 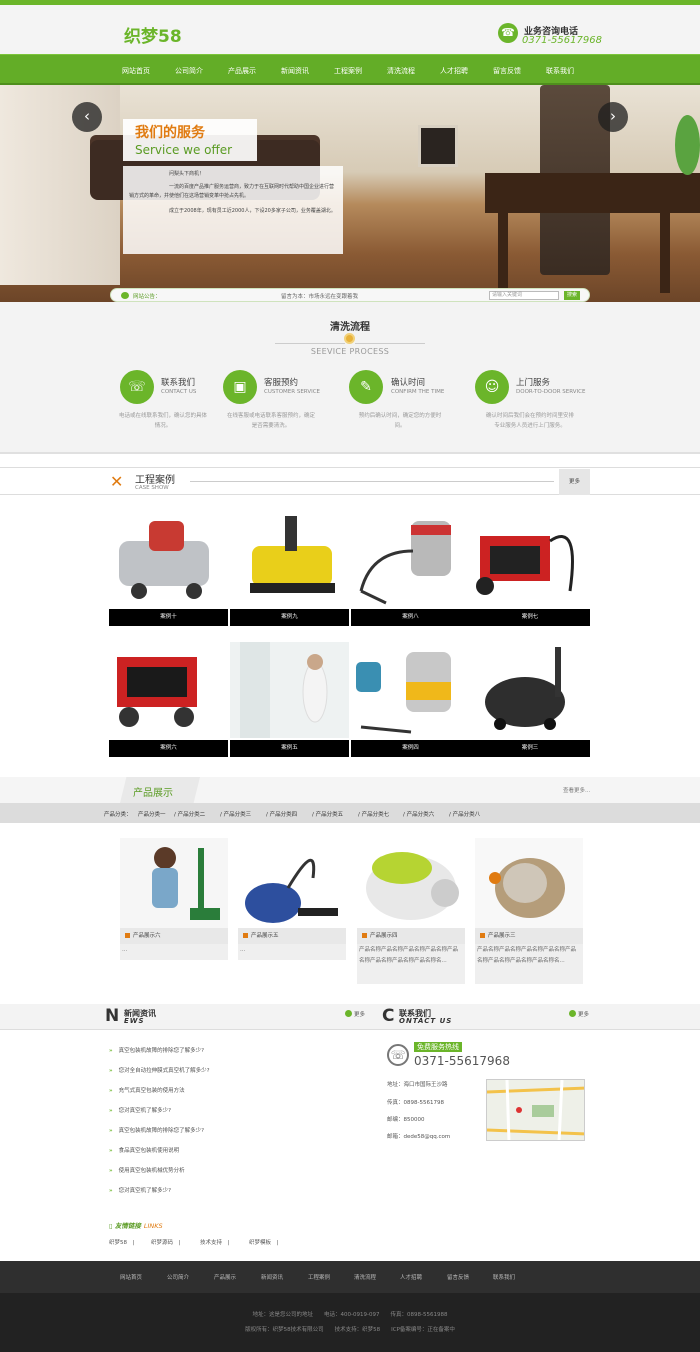 What do you see at coordinates (327, 814) in the screenshot?
I see `category-link: / 产品分类五` at bounding box center [327, 814].